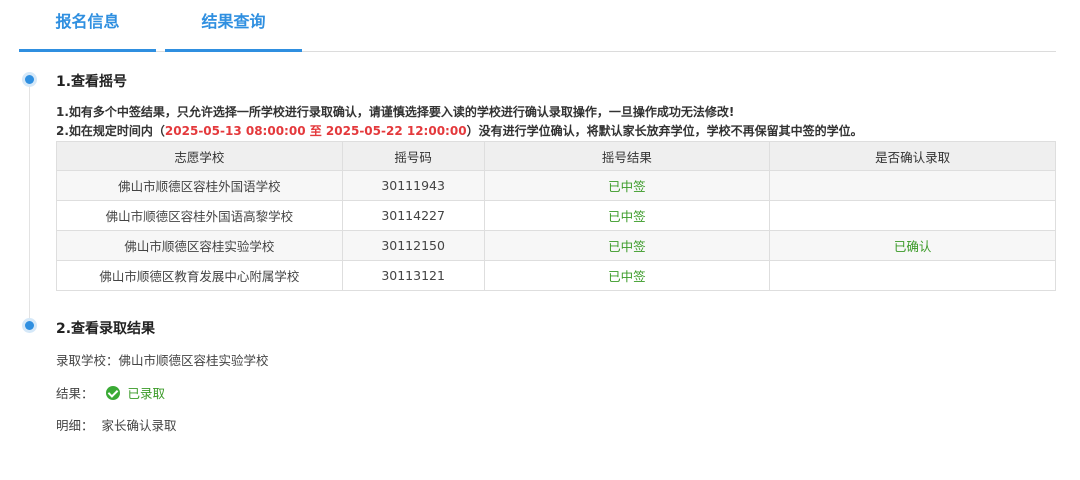 This screenshot has width=1080, height=480. What do you see at coordinates (413, 185) in the screenshot?
I see `cell-code: 30111943` at bounding box center [413, 185].